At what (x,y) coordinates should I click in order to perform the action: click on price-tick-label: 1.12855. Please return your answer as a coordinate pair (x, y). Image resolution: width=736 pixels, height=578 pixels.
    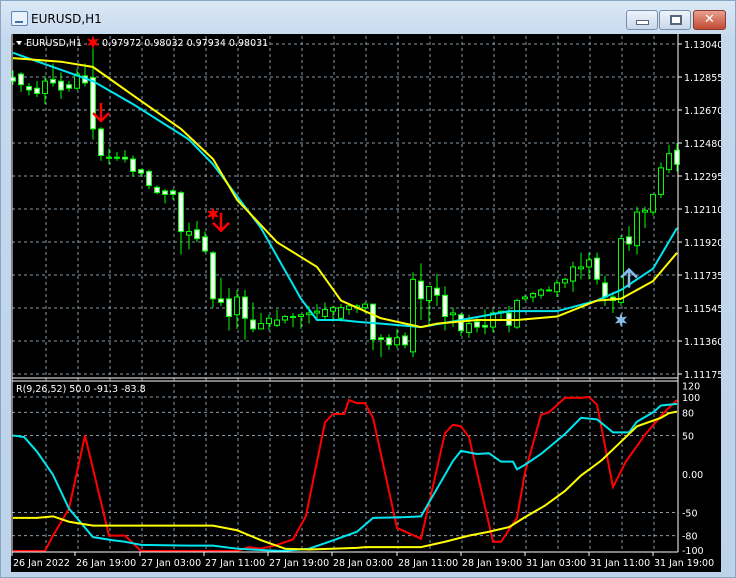
    Looking at the image, I should click on (702, 78).